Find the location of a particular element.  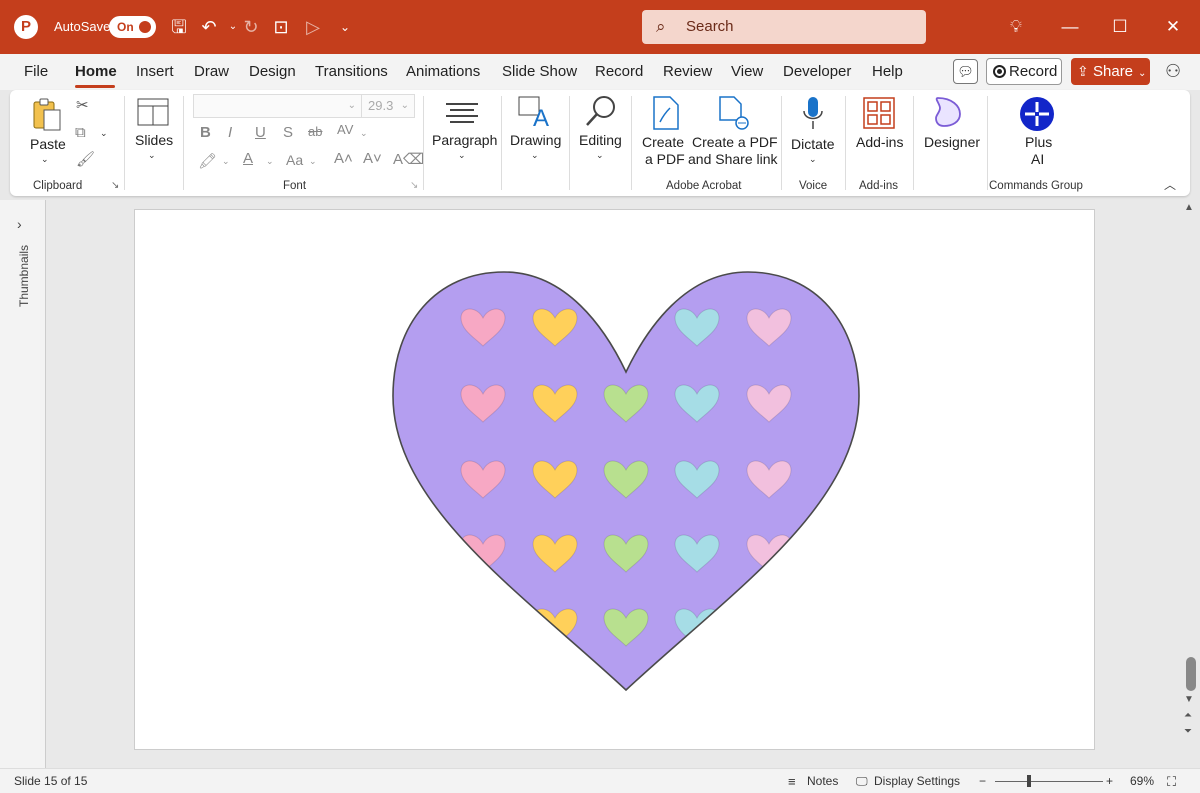

font-dialog-launcher-icon: ↘ is located at coordinates (414, 185).